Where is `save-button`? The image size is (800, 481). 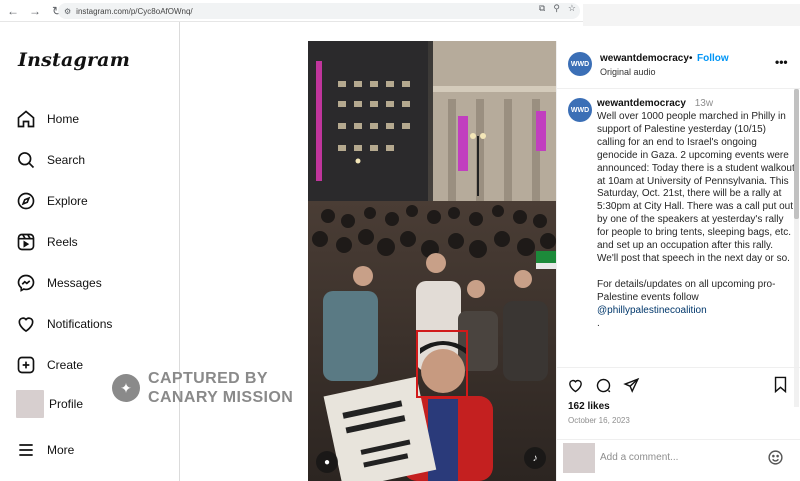 save-button is located at coordinates (780, 387).